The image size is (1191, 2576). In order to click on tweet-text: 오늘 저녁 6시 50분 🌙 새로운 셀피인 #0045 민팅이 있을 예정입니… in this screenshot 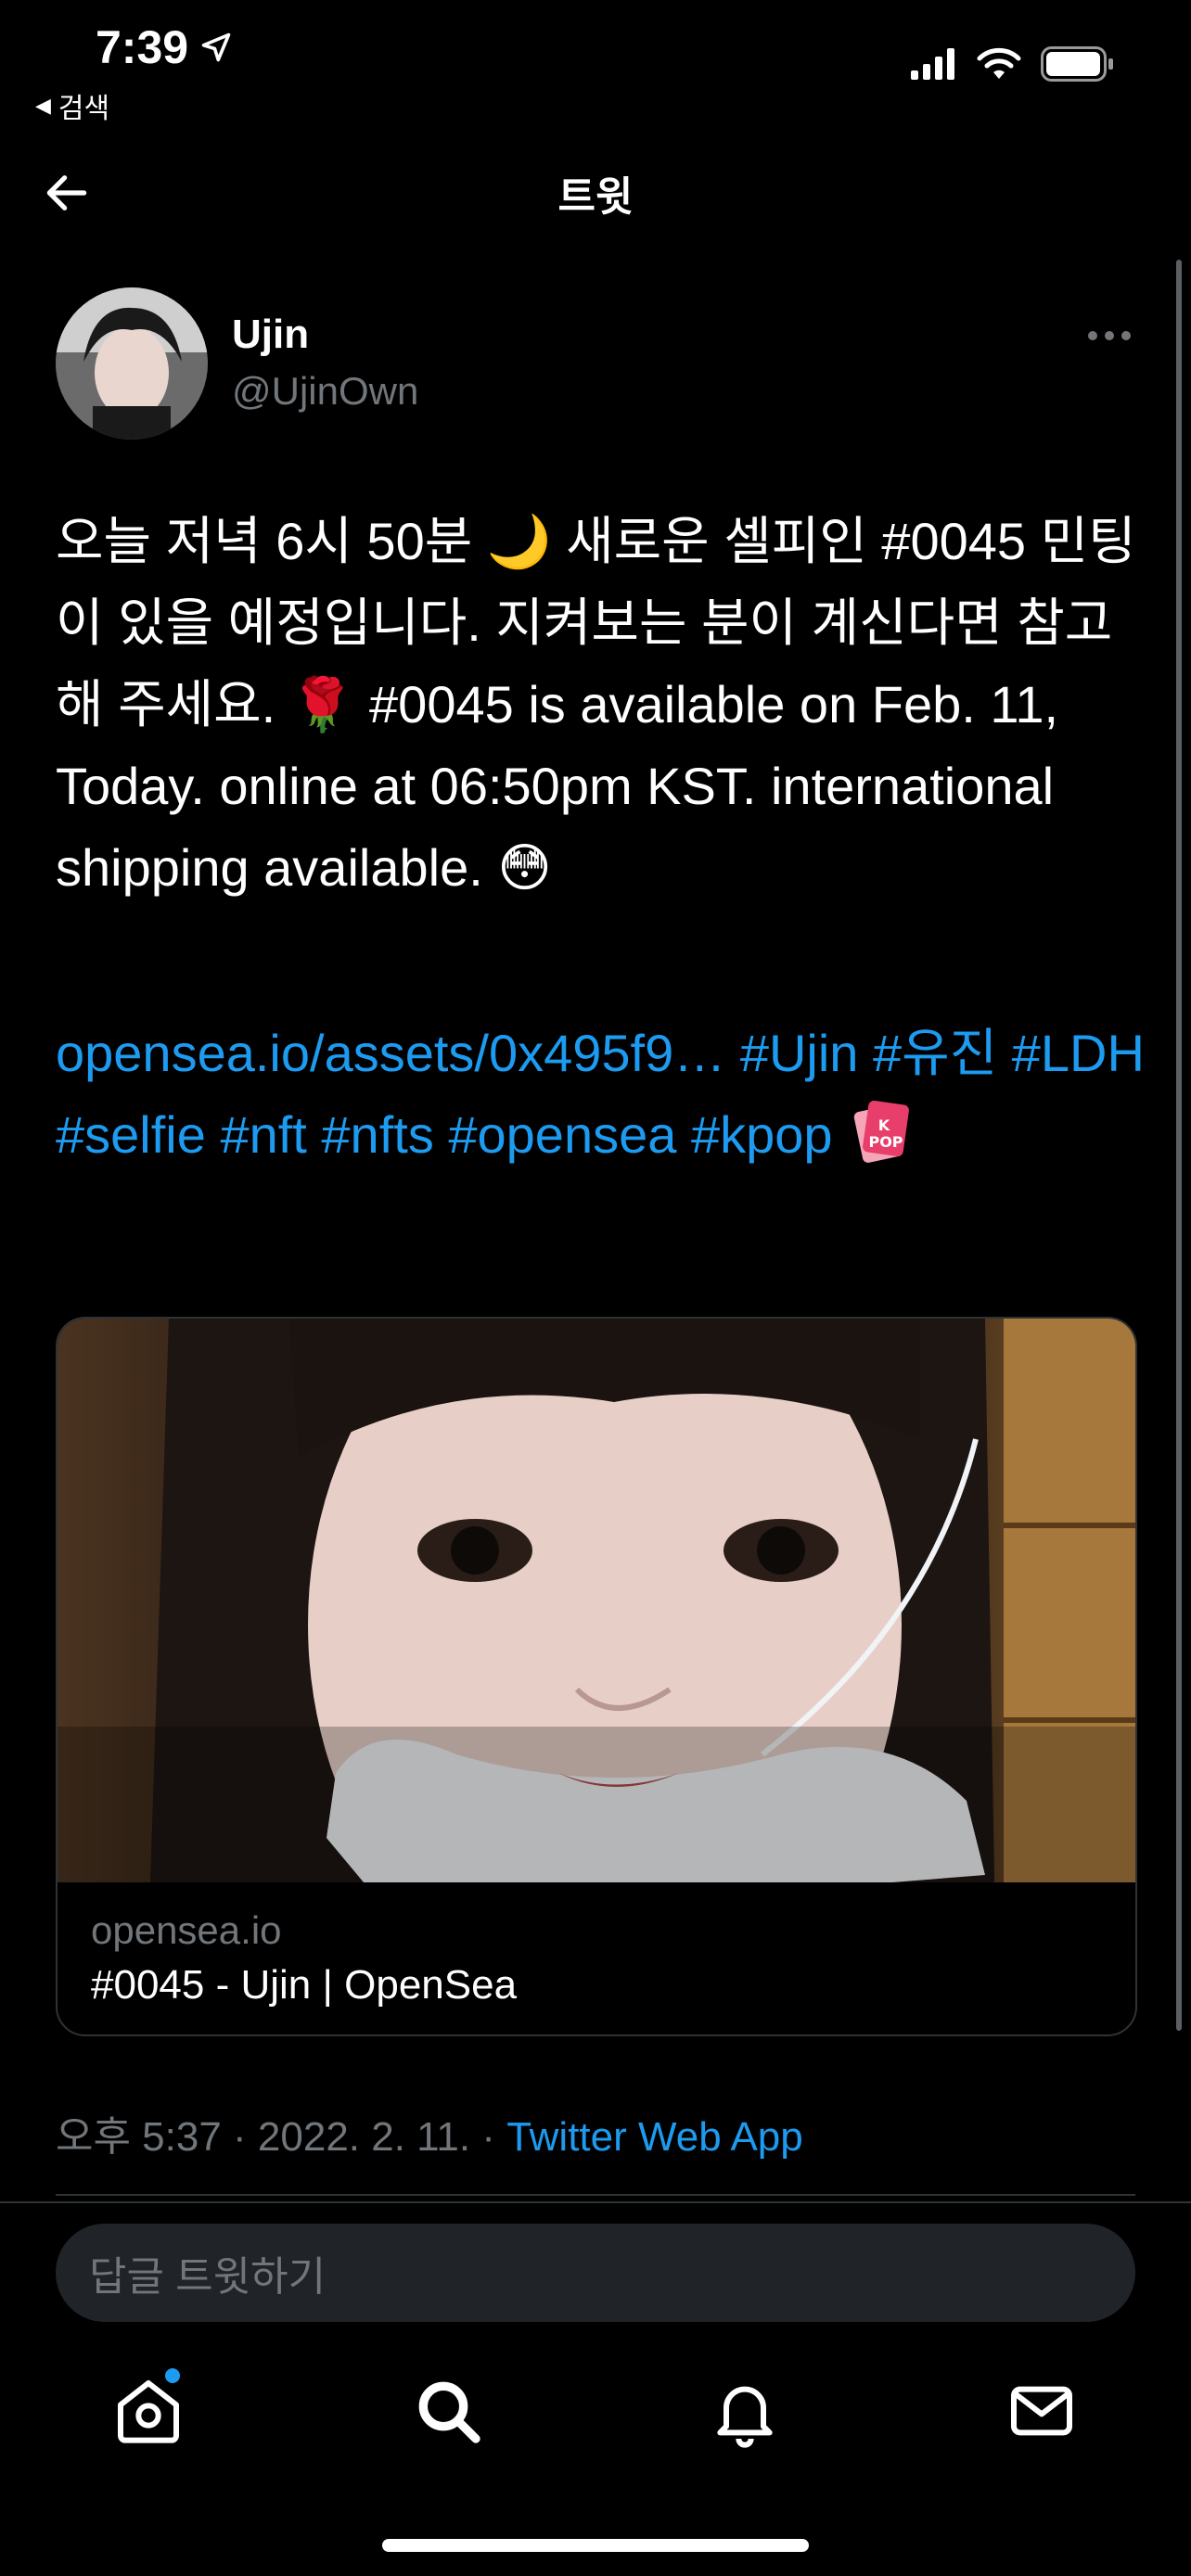, I will do `click(596, 705)`.